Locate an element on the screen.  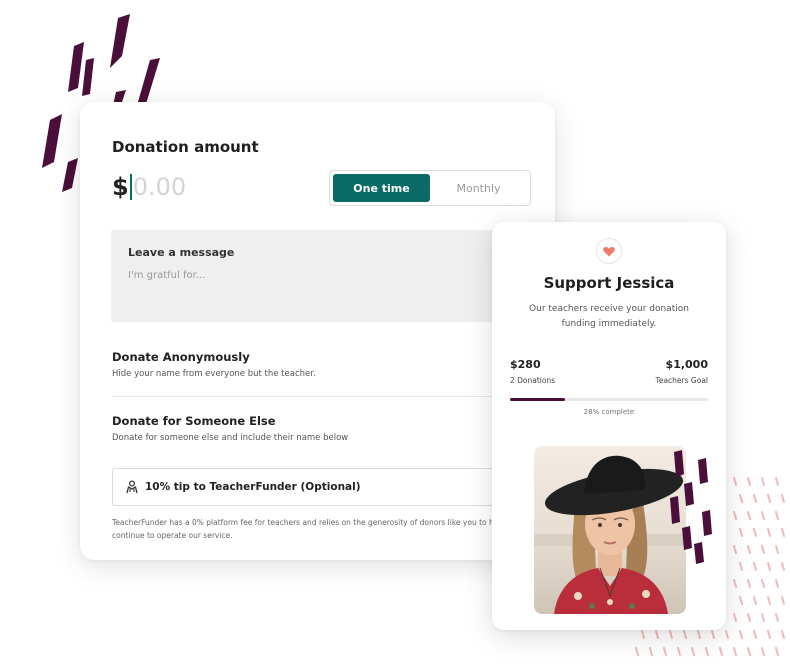
message-label: Leave a message is located at coordinates (181, 252).